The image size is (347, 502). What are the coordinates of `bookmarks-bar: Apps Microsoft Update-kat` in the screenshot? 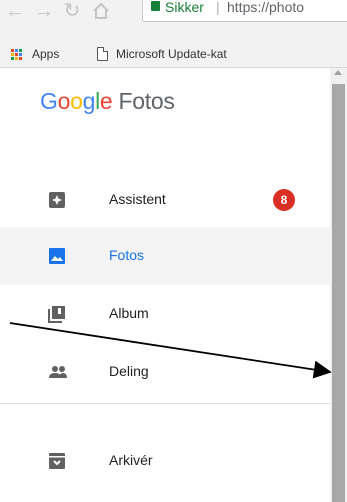 It's located at (173, 53).